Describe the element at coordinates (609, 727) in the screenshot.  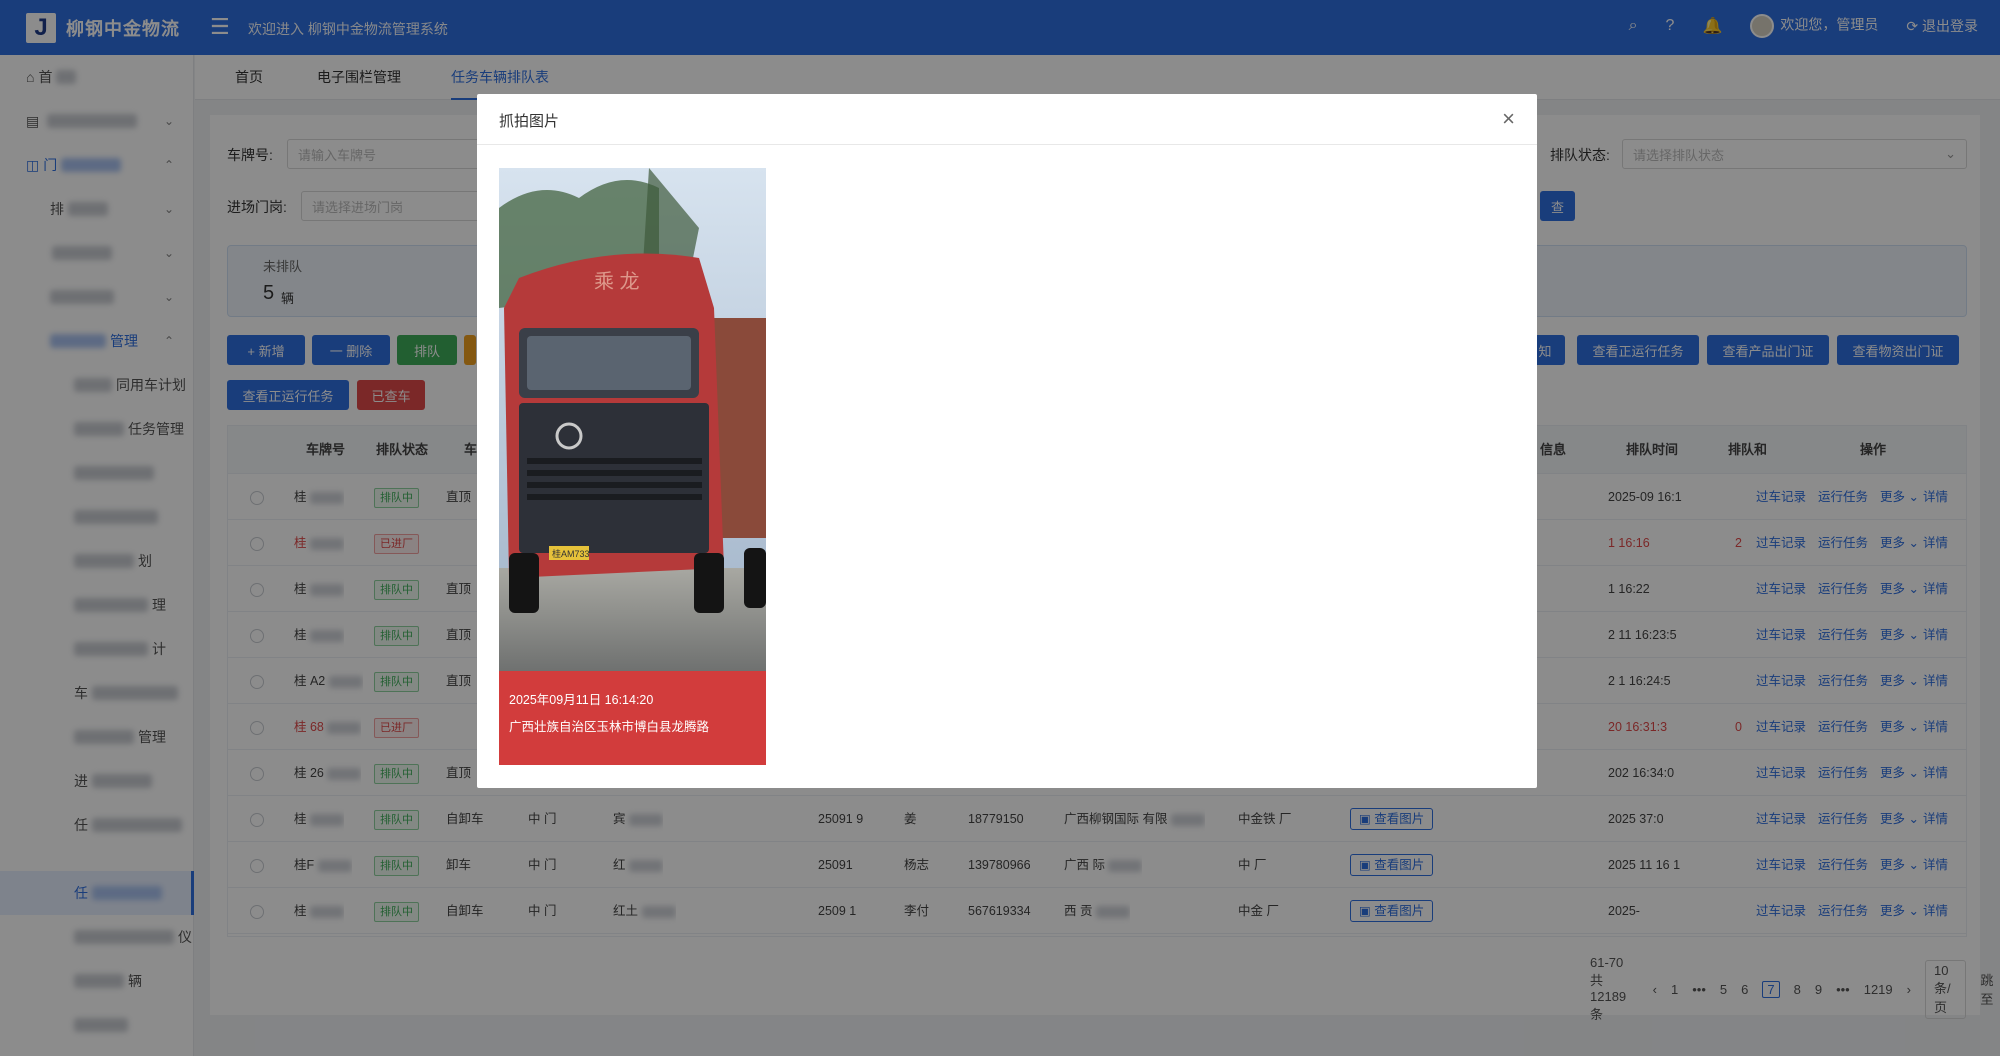
I see `photo-location: 广西壮族自治区玉林市博白县龙腾路` at that location.